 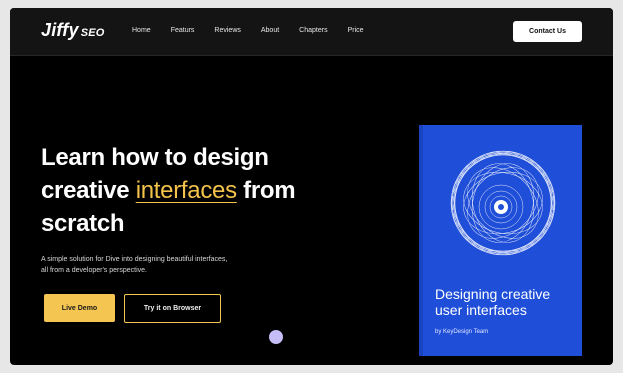 I want to click on hero-title-line2a: creative, so click(x=88, y=190).